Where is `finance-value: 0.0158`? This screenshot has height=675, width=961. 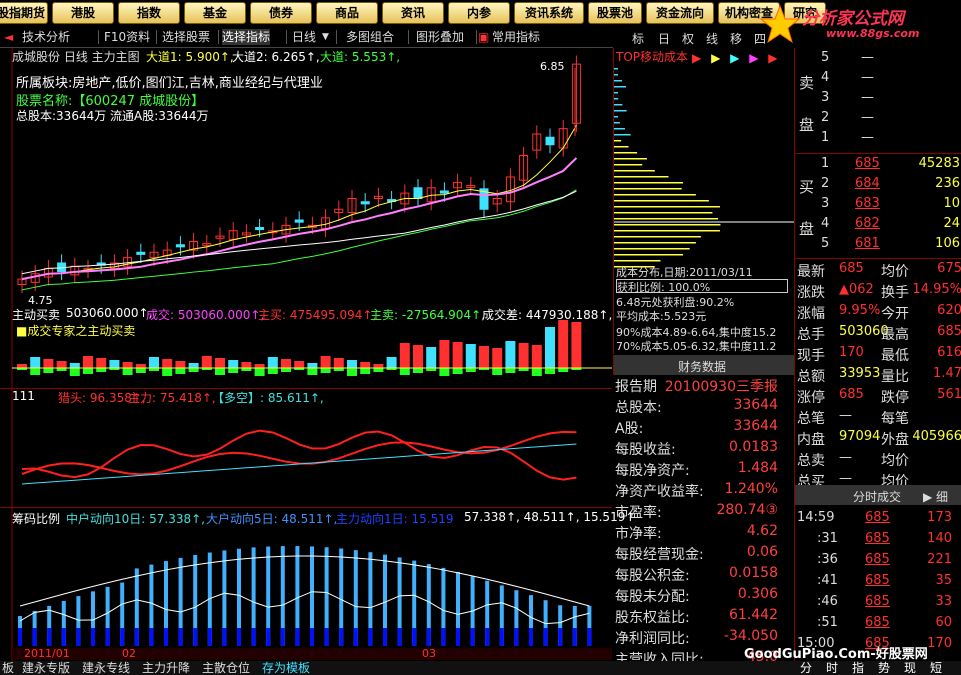 finance-value: 0.0158 is located at coordinates (753, 573).